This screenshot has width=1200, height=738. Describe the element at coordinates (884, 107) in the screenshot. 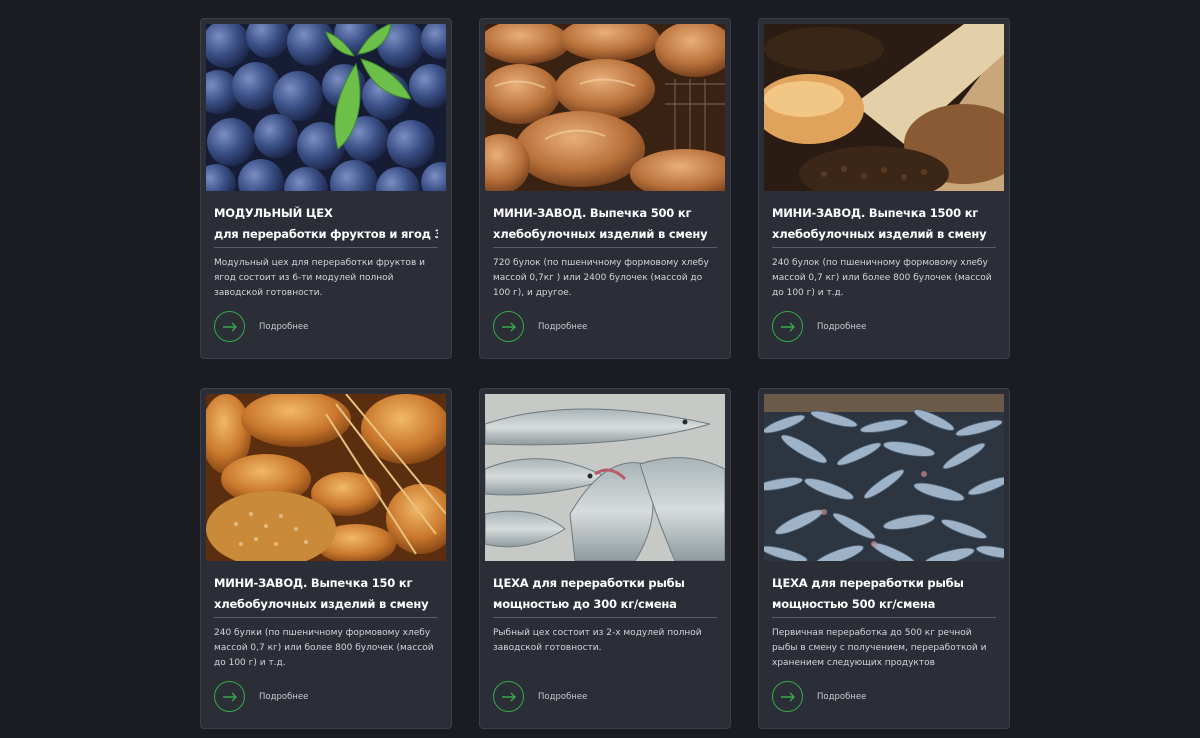

I see `baguettes-and-rye-bread-photo` at that location.